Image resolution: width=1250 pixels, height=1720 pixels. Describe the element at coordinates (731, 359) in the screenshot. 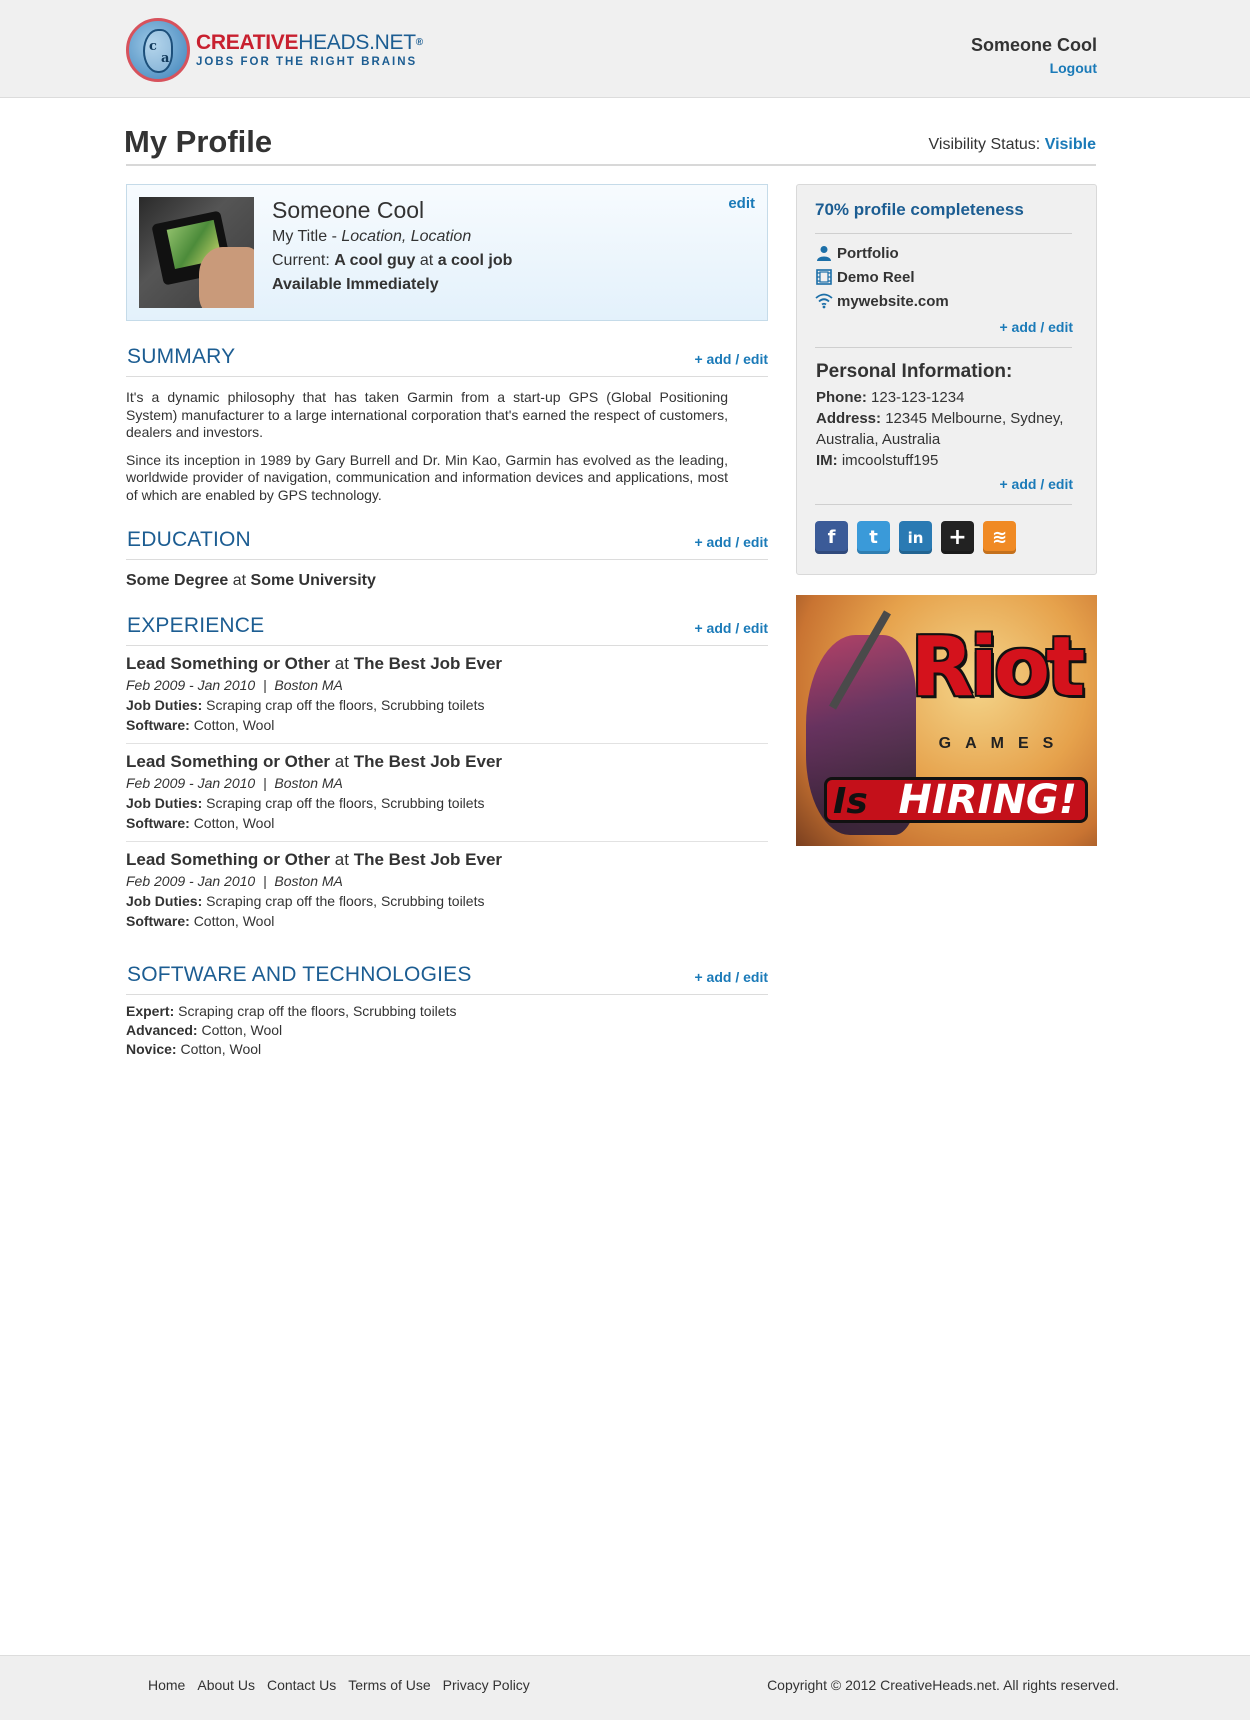

I see `summary-add-edit-link: + add / edit` at that location.